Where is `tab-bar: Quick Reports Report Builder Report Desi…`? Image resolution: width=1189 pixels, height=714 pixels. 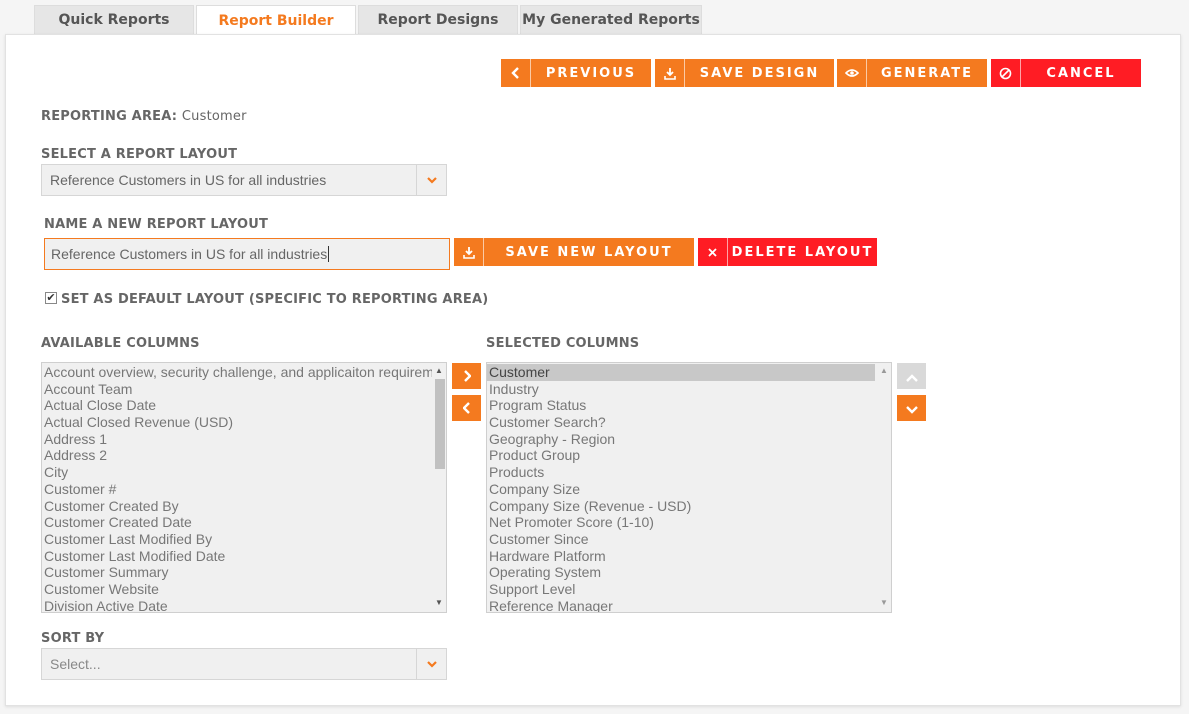 tab-bar: Quick Reports Report Builder Report Desi… is located at coordinates (369, 20).